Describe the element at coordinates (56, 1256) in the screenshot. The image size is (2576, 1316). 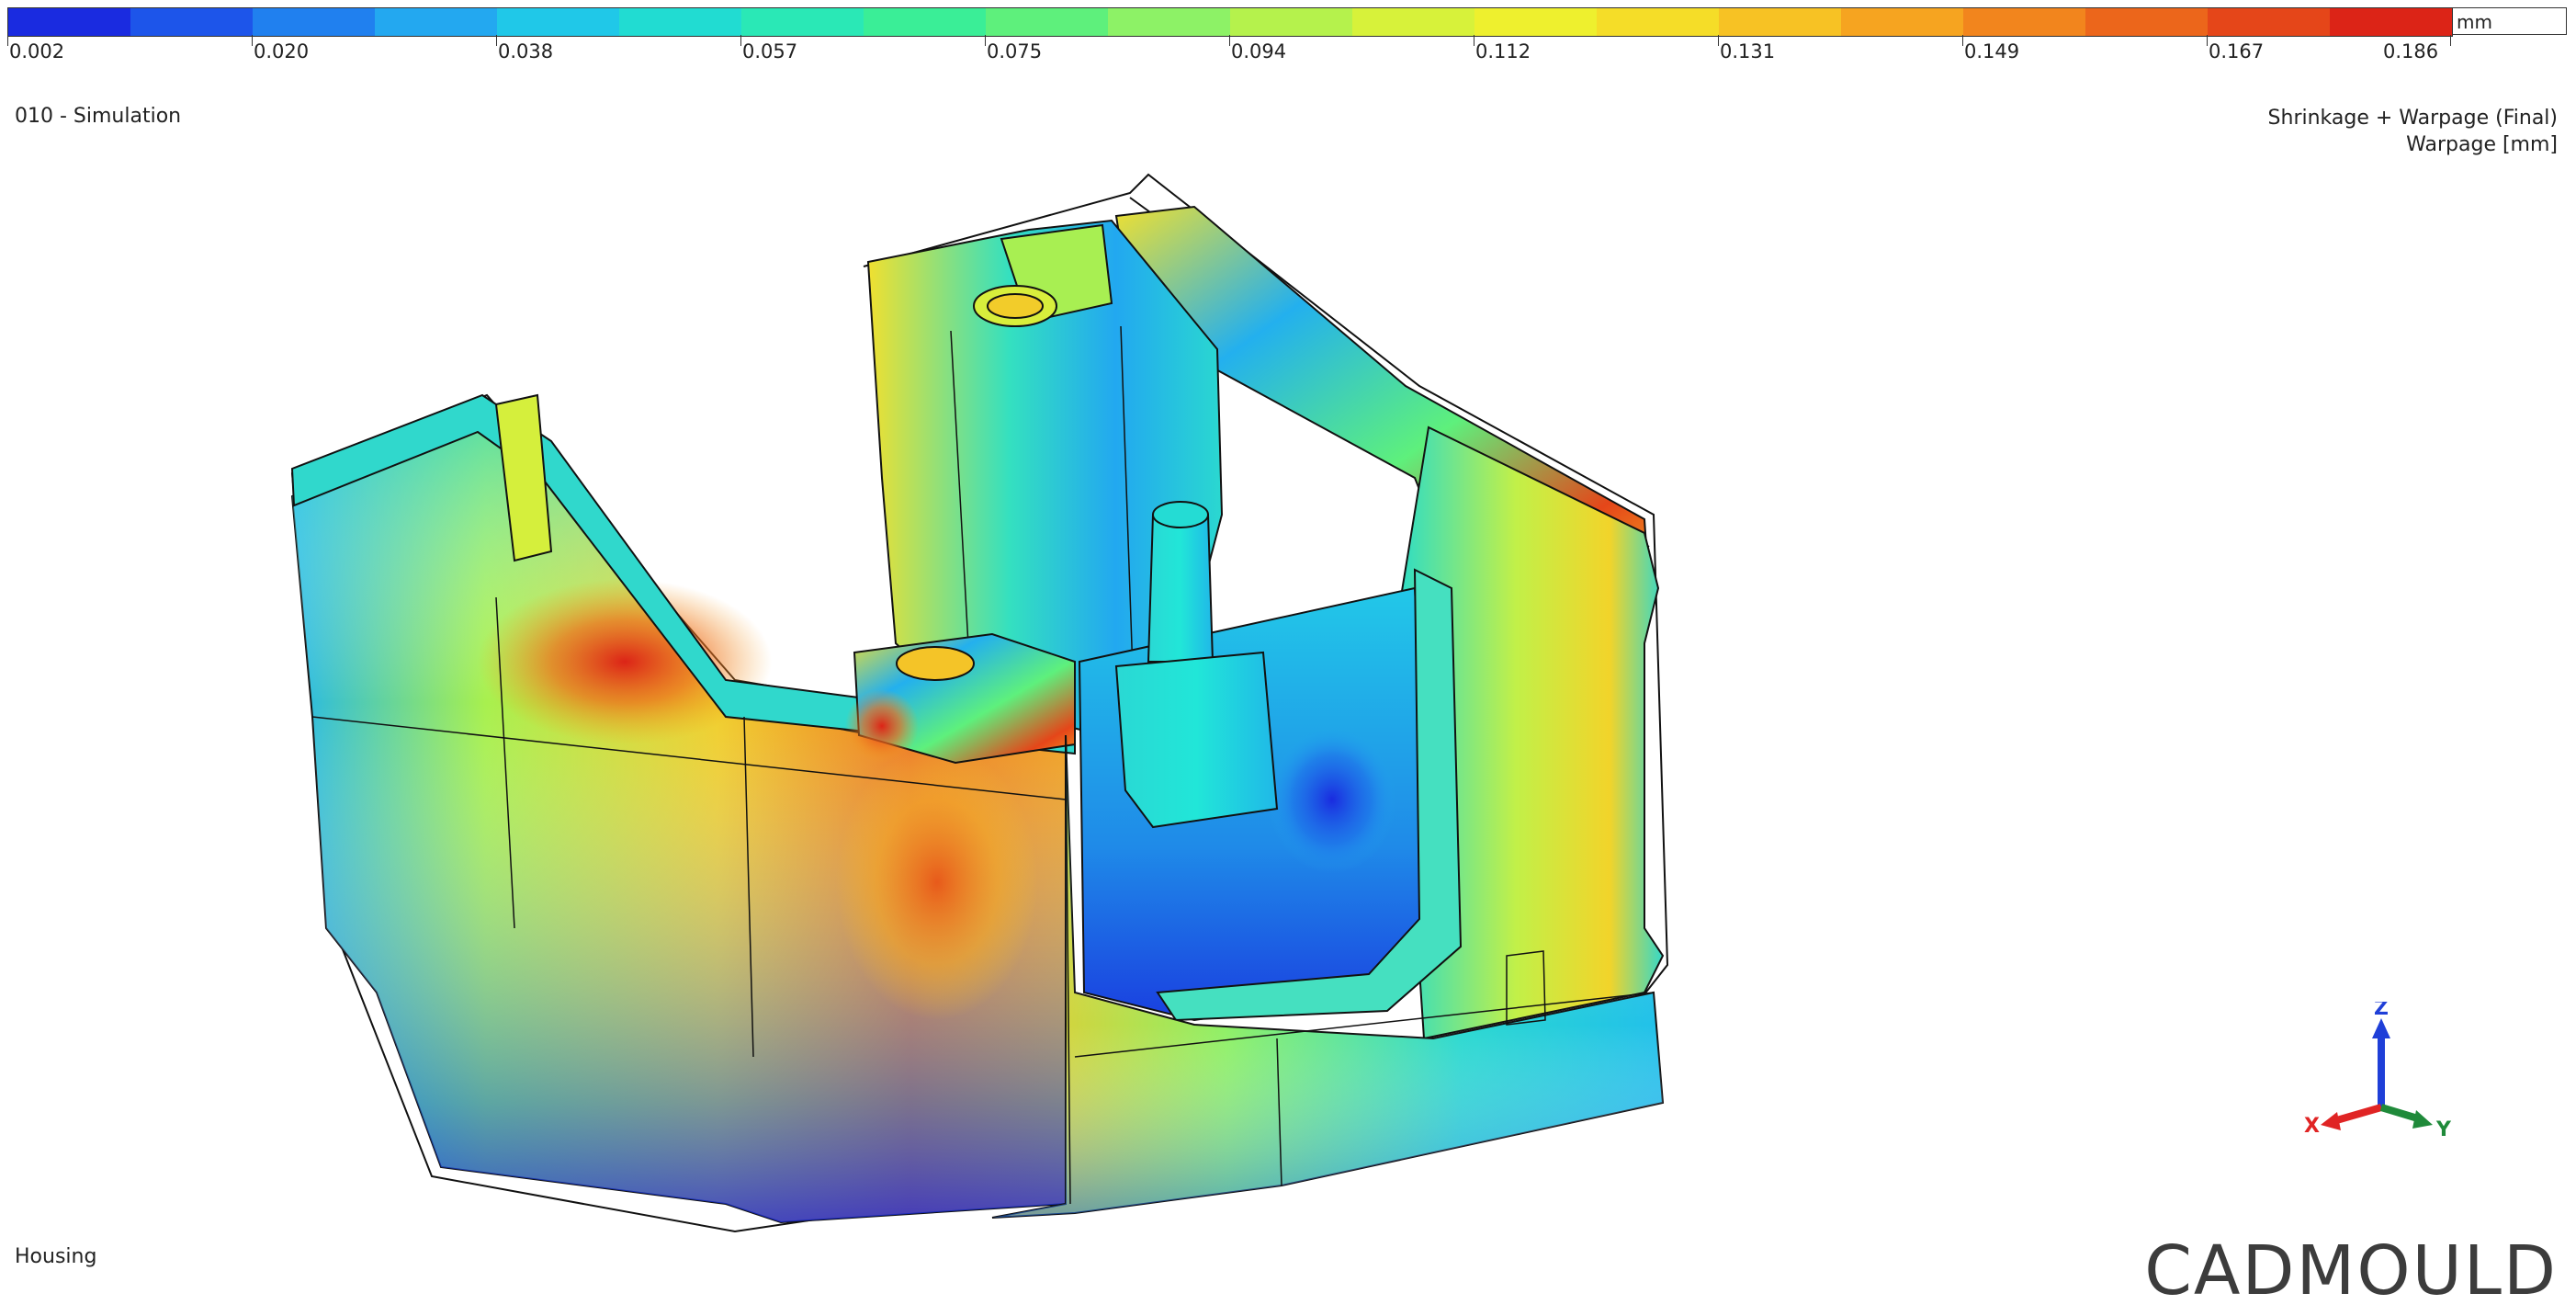
I see `part-name: Housing` at that location.